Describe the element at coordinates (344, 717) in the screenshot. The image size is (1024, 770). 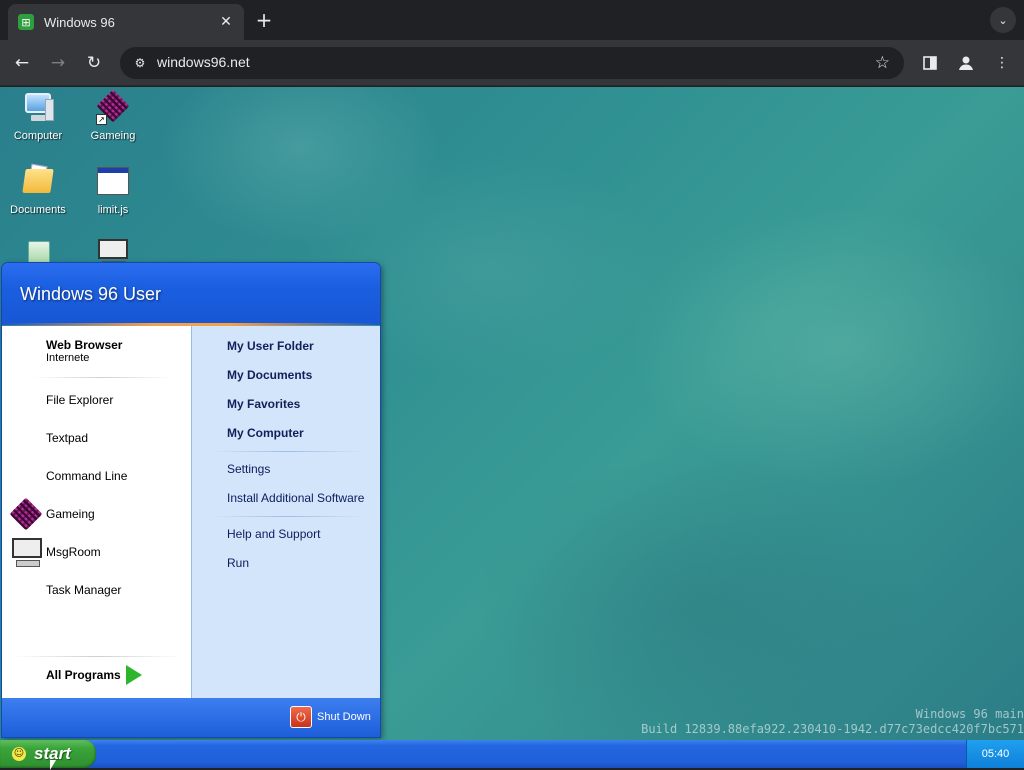
I see `shutdown-label: Shut Down` at that location.